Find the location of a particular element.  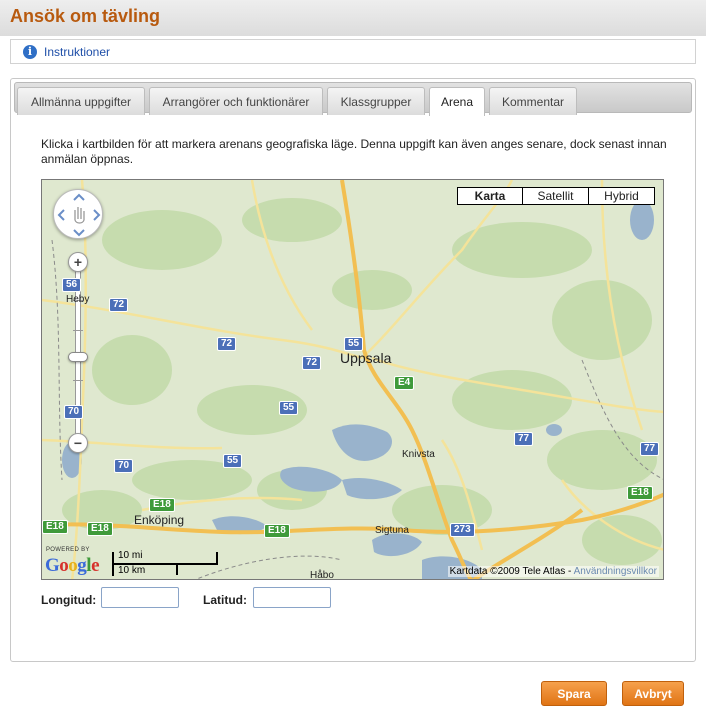

hand-icon is located at coordinates (79, 215).